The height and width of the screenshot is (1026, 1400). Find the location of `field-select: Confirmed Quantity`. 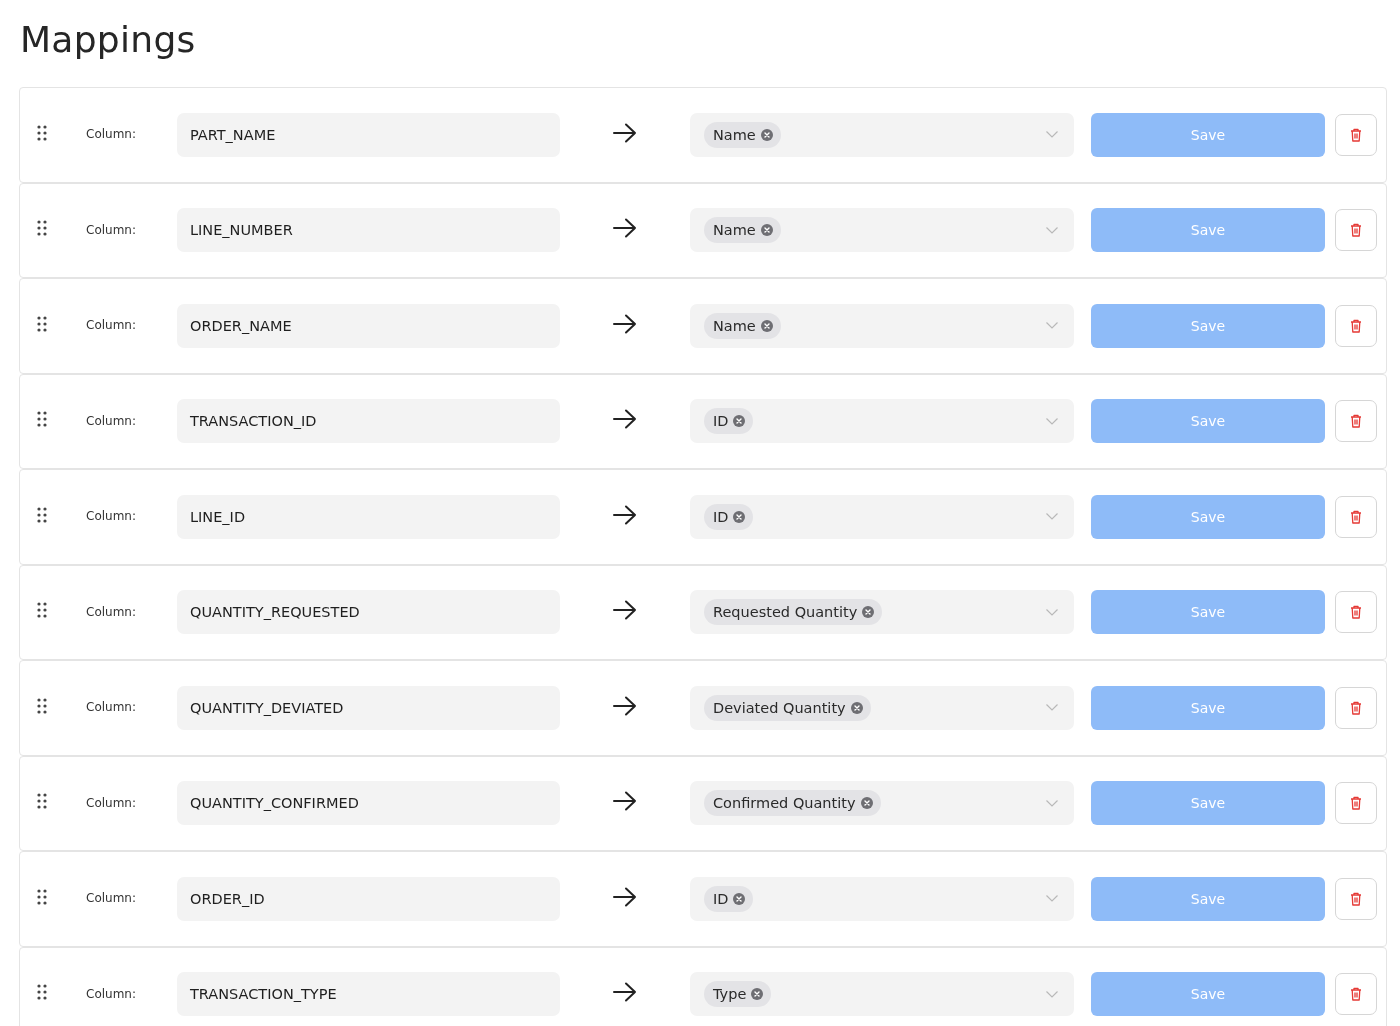

field-select: Confirmed Quantity is located at coordinates (882, 803).